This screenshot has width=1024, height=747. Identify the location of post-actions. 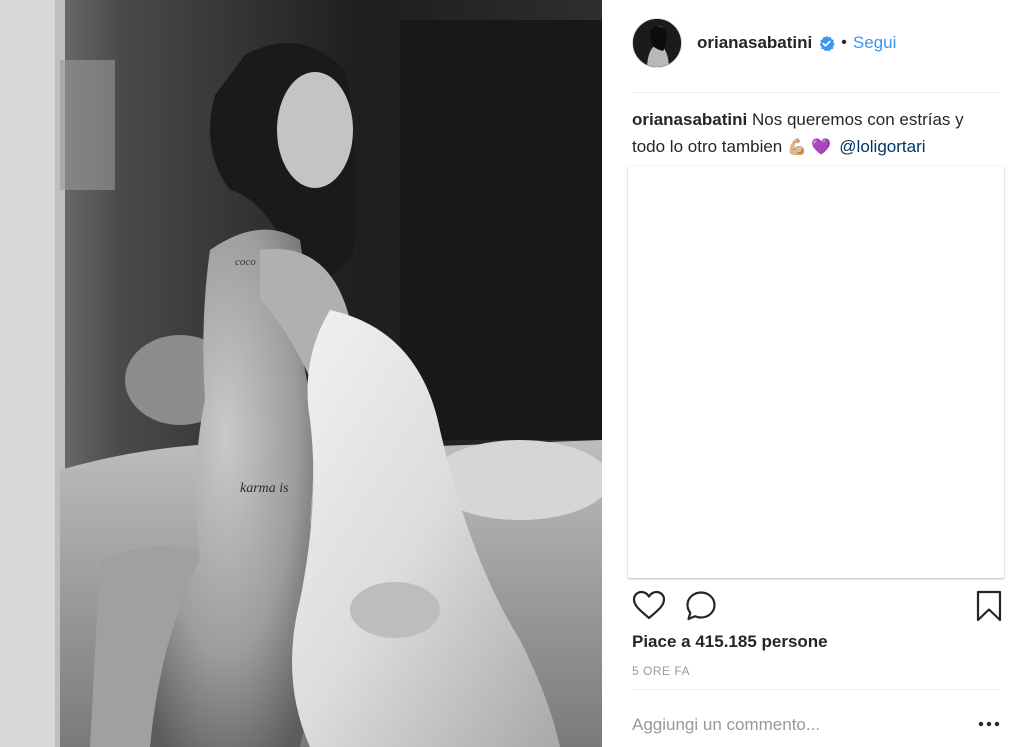
(817, 606).